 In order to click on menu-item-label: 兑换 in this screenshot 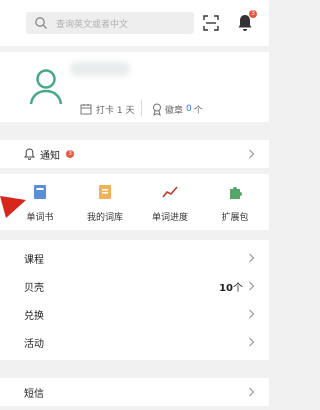, I will do `click(34, 316)`.